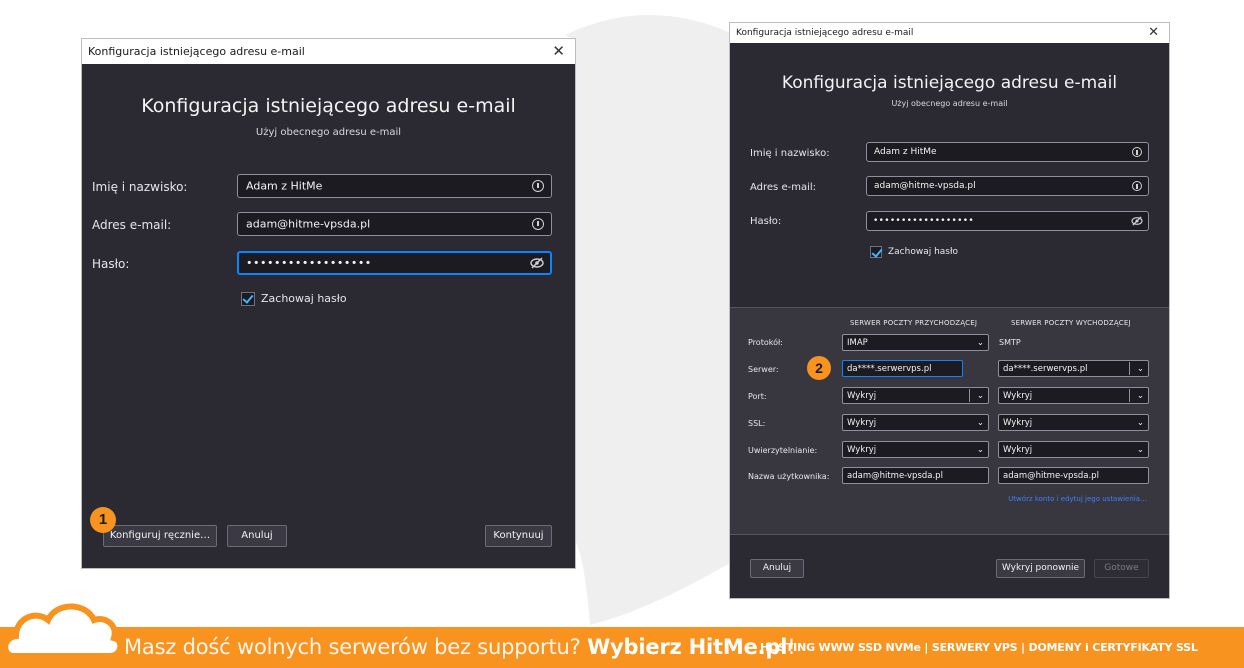  Describe the element at coordinates (862, 422) in the screenshot. I see `incoming-ssl-value: Wykryj` at that location.